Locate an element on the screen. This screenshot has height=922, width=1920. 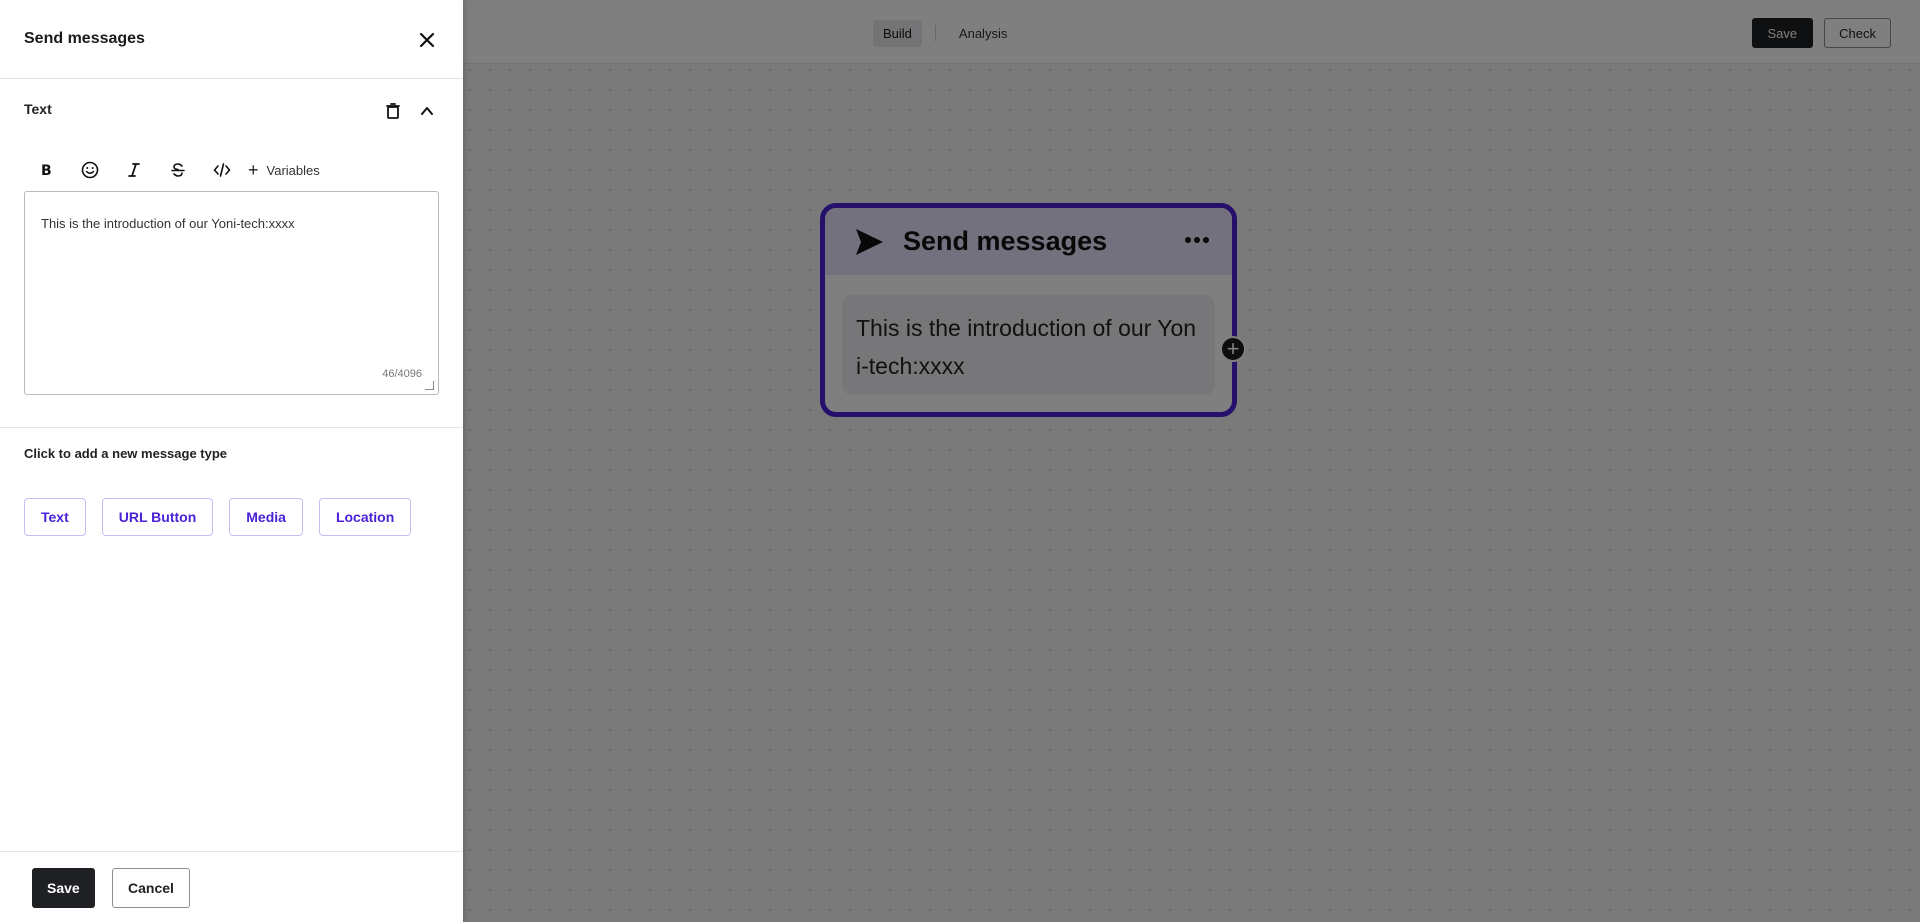
close-icon is located at coordinates (427, 40).